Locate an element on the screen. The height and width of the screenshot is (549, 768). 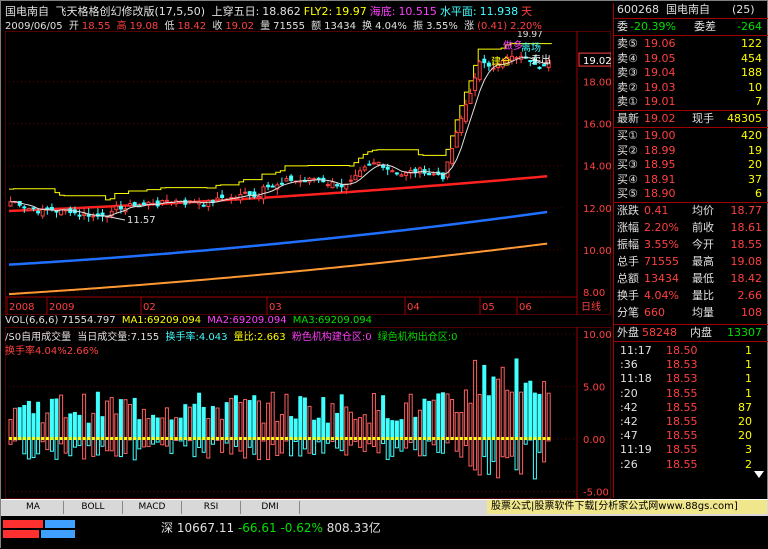
buy-row: 买③ 18.95 20 is located at coordinates (691, 165).